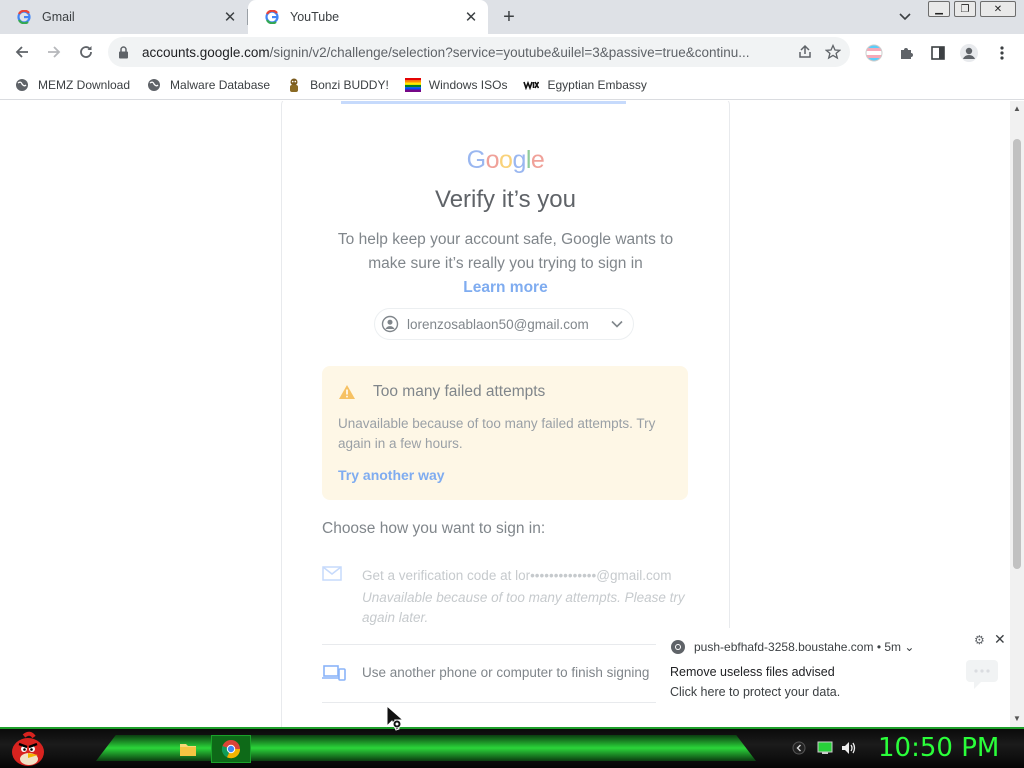 The width and height of the screenshot is (1024, 768). I want to click on mouse-cursor-icon, so click(398, 718).